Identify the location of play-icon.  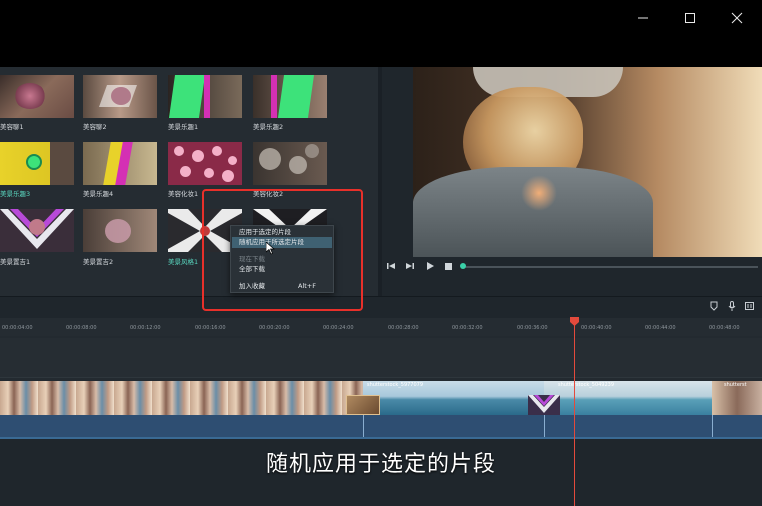
(430, 266).